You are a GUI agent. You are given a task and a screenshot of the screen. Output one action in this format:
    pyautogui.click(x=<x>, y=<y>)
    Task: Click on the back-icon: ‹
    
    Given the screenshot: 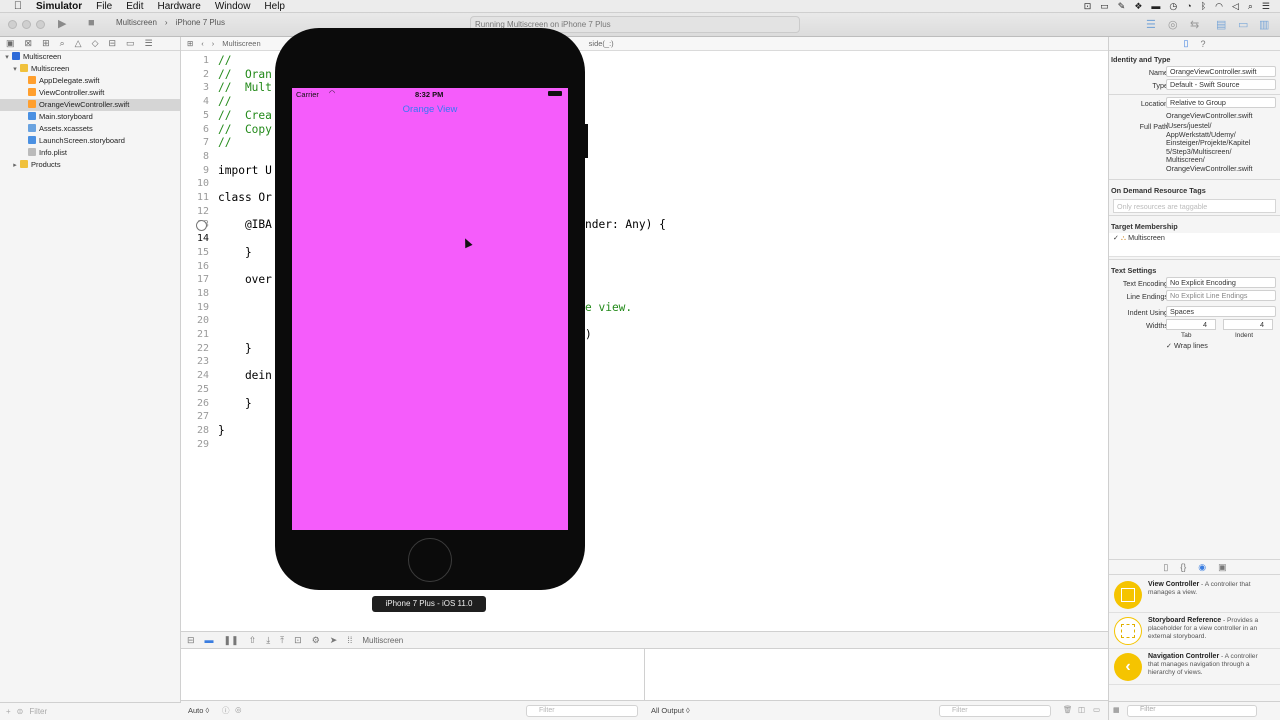 What is the action you would take?
    pyautogui.click(x=202, y=43)
    